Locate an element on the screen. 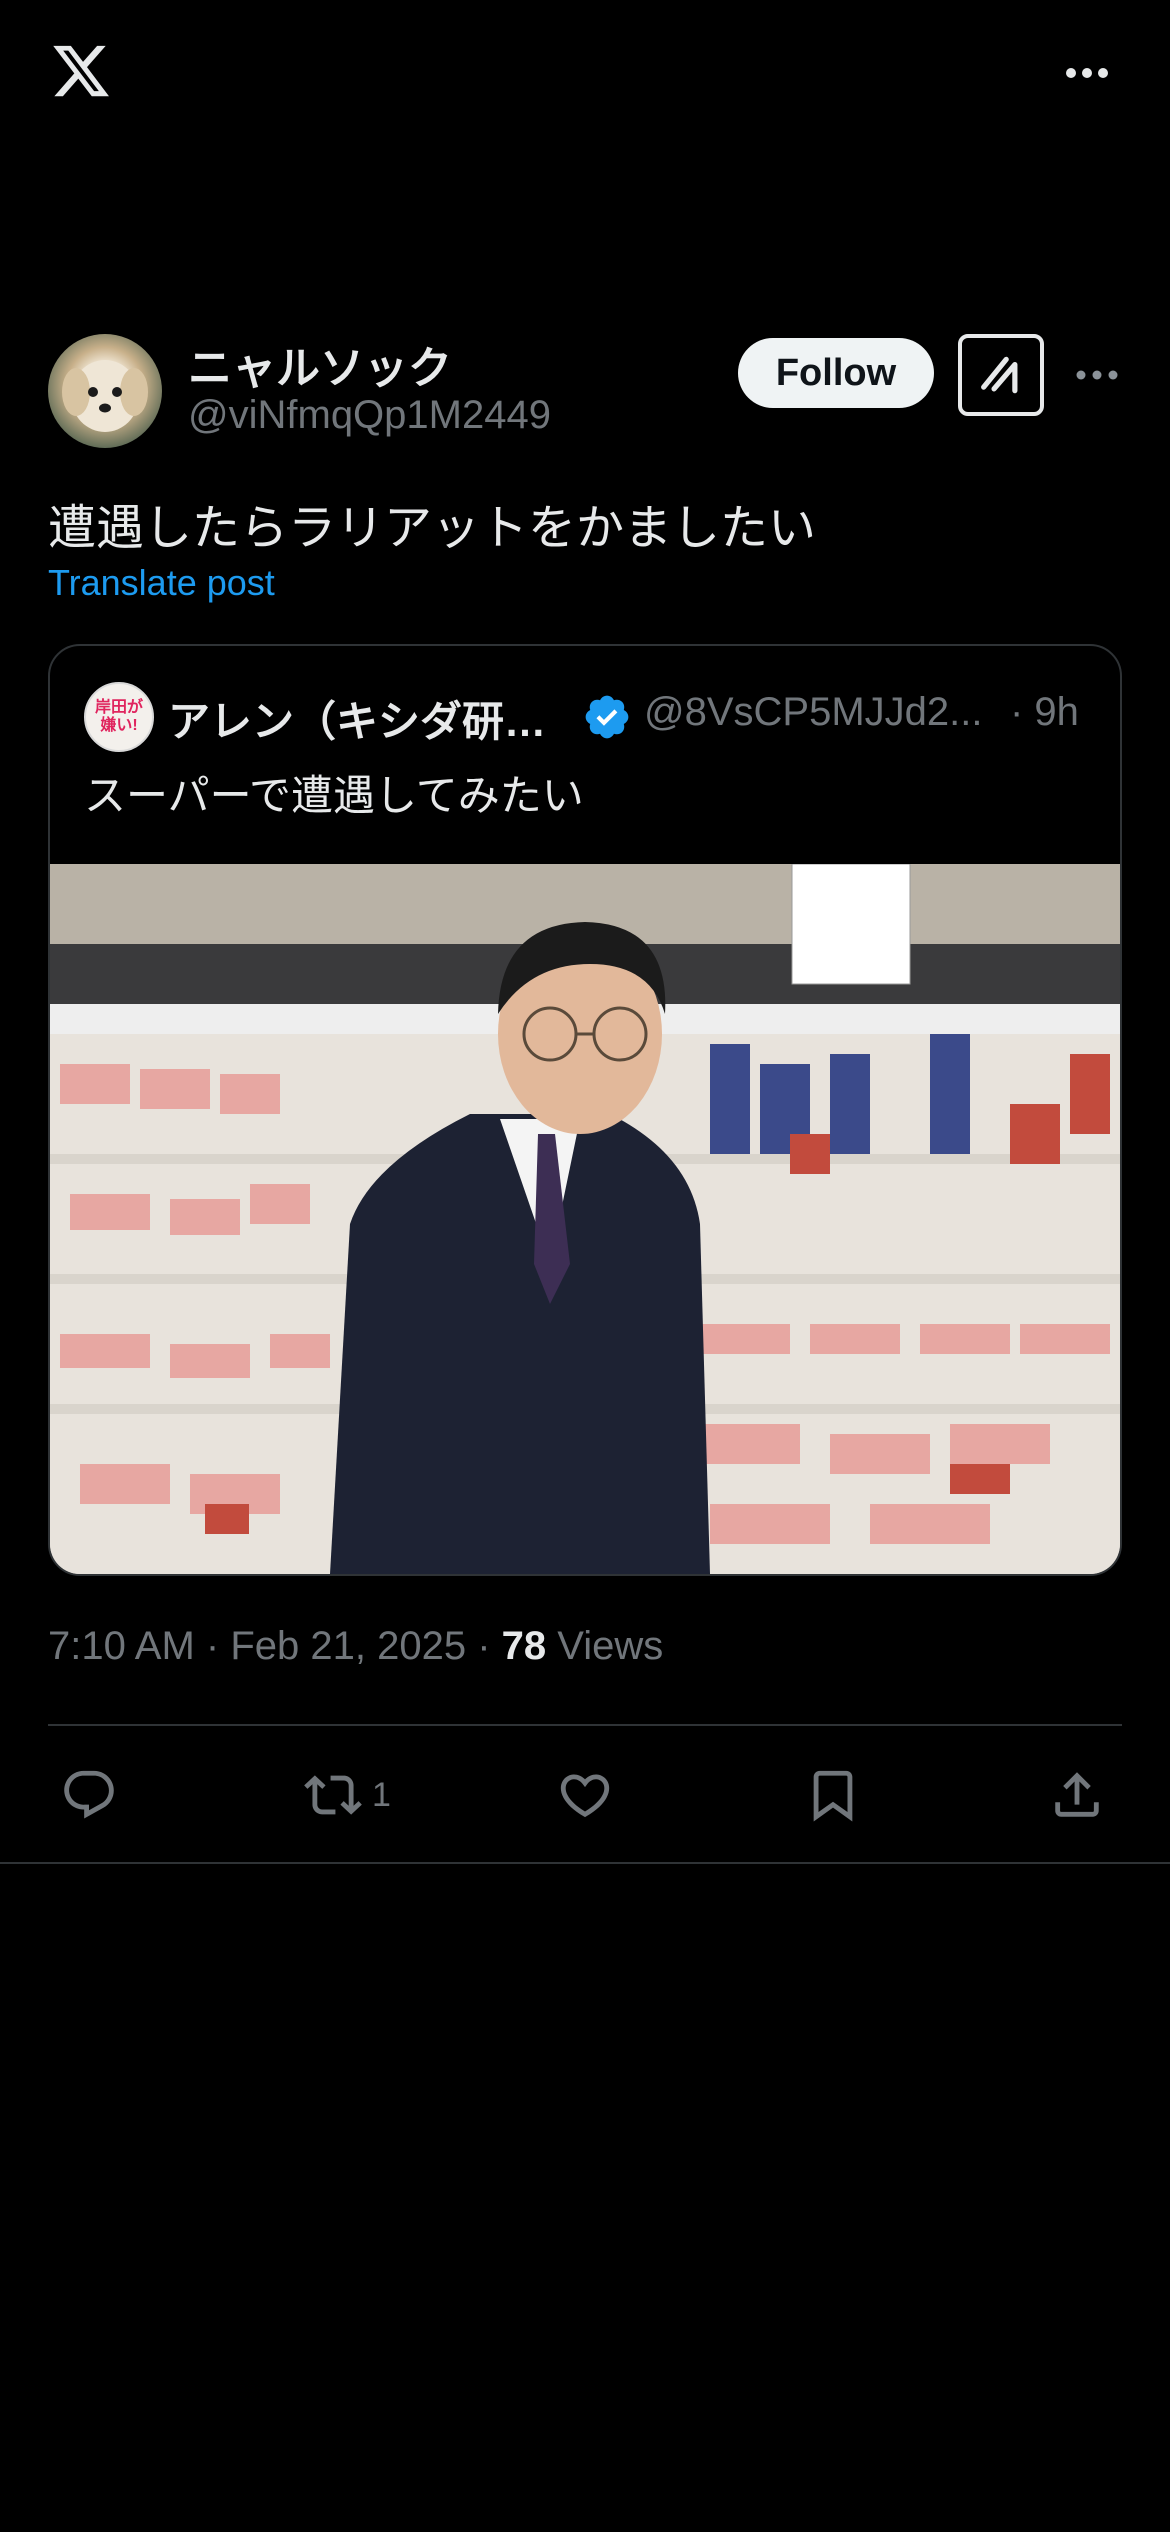 The height and width of the screenshot is (2532, 1170). share-button is located at coordinates (1077, 1795).